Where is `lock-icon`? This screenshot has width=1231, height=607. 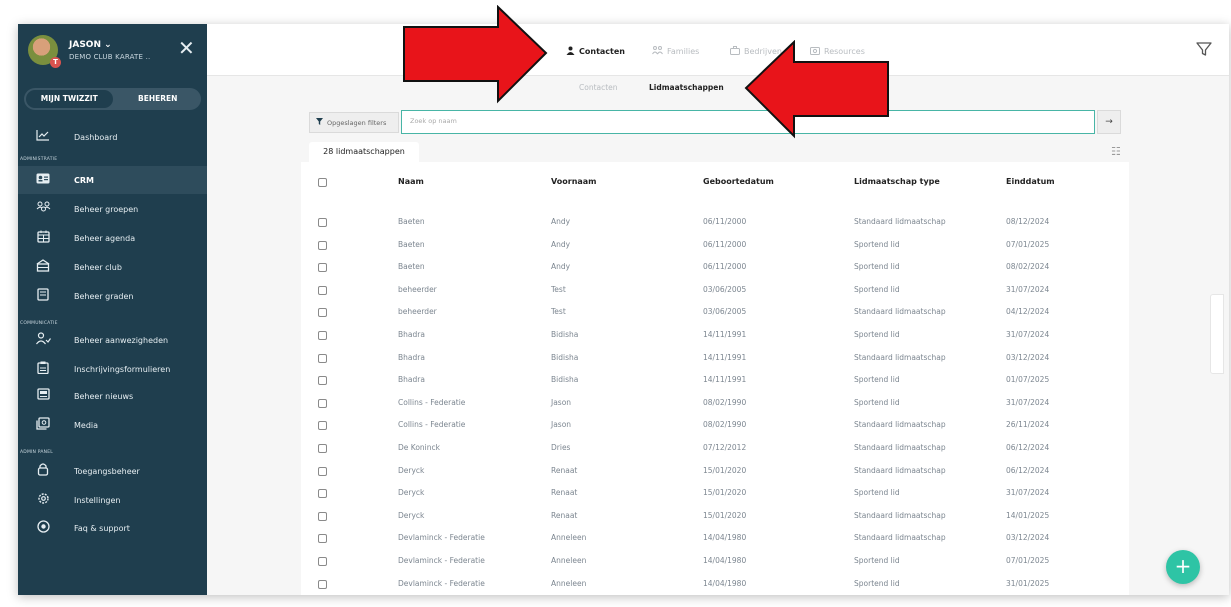
lock-icon is located at coordinates (43, 471).